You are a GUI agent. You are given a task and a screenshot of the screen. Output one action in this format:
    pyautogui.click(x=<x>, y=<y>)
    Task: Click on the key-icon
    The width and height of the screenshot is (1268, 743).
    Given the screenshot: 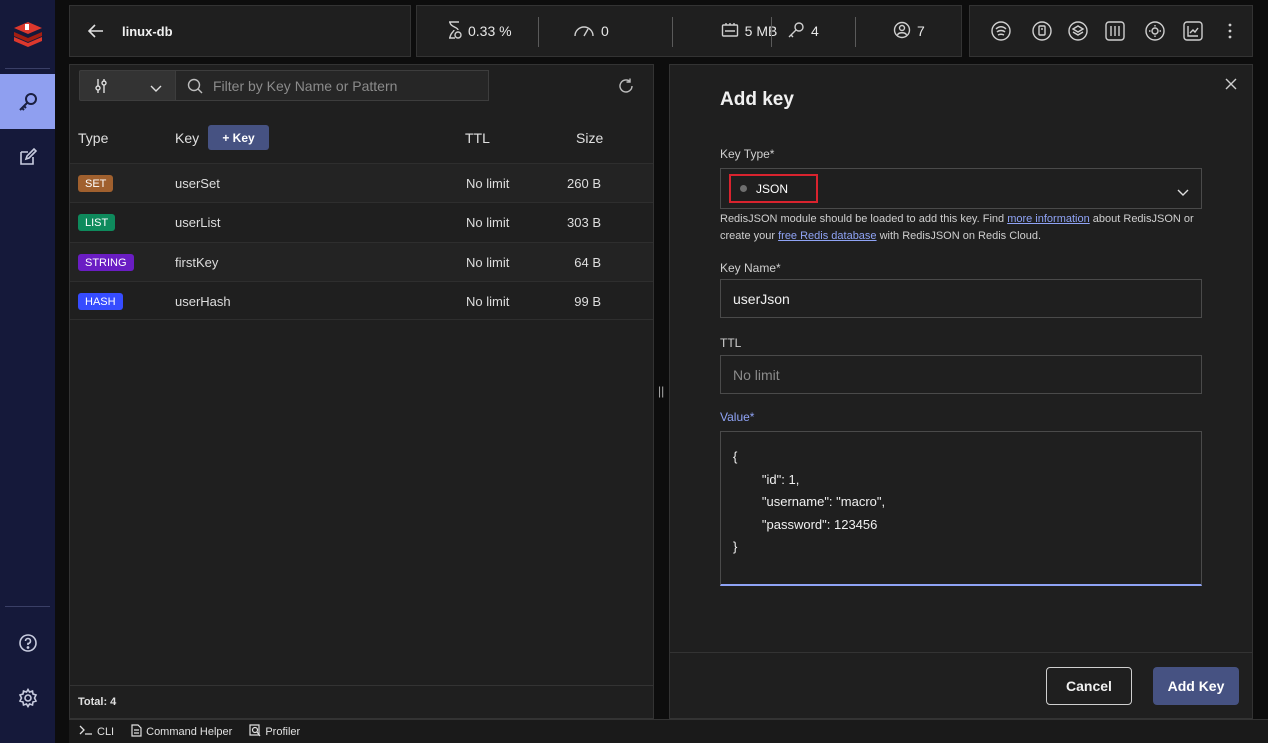 What is the action you would take?
    pyautogui.click(x=796, y=31)
    